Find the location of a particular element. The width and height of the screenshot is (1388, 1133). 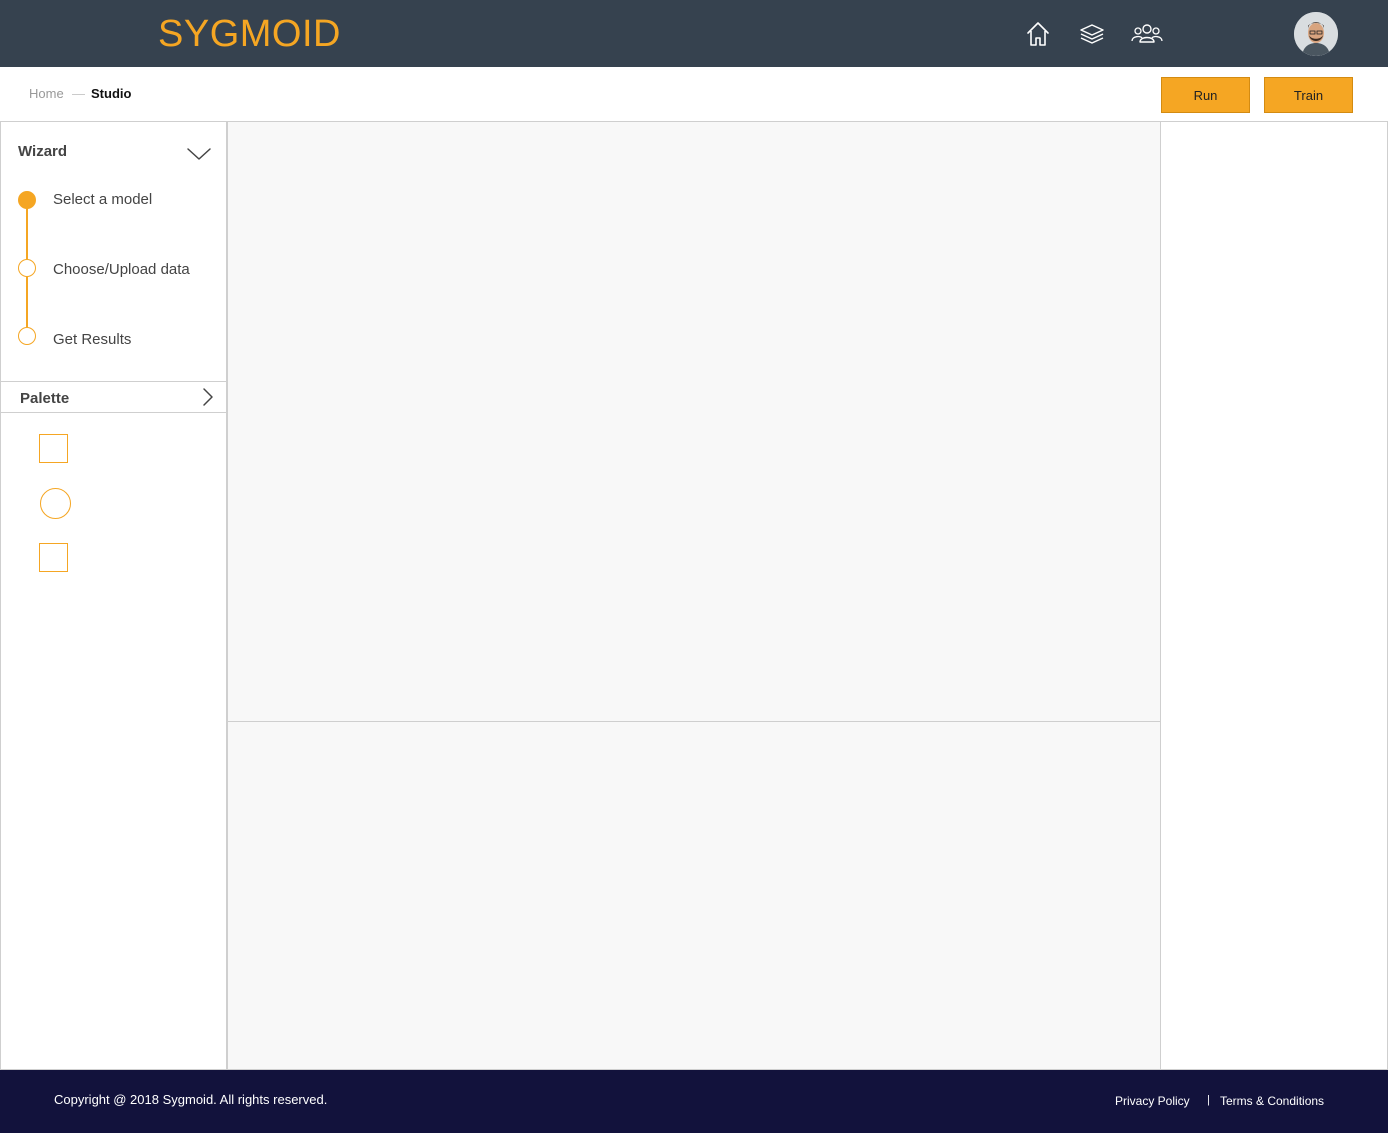

app-logo: SYGMOID is located at coordinates (249, 34).